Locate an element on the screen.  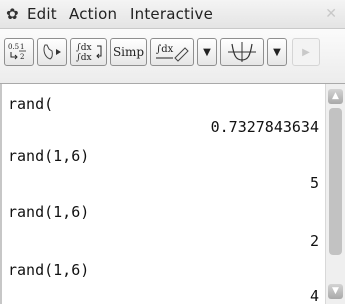
play-right-icon: ▶ is located at coordinates (306, 52).